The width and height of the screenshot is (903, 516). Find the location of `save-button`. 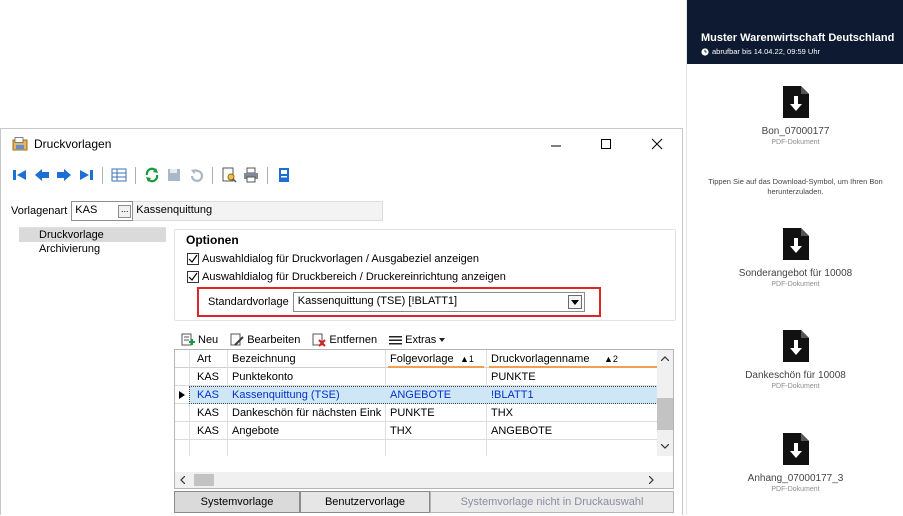

save-button is located at coordinates (174, 175).